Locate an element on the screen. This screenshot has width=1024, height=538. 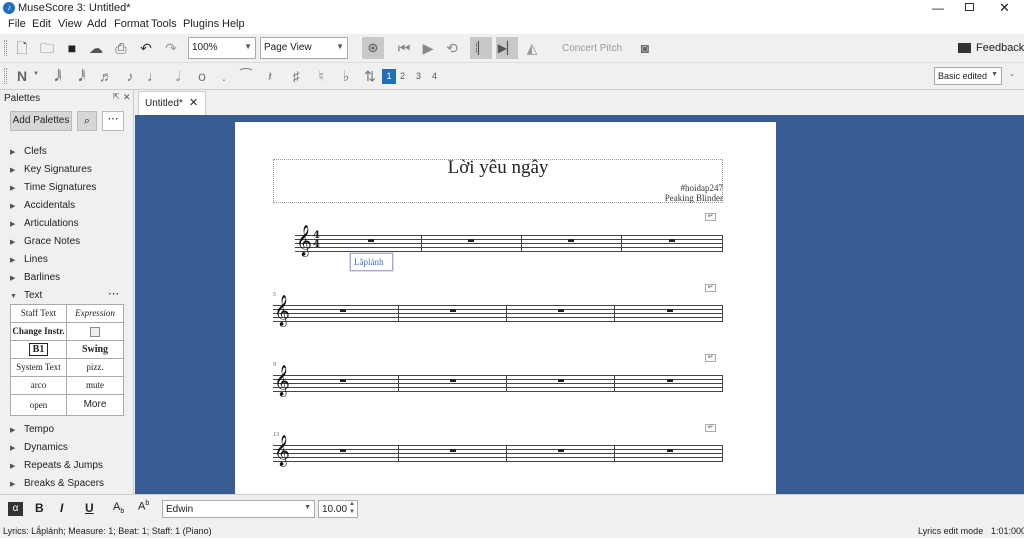
undock-icon: ⇱ is located at coordinates (116, 96).